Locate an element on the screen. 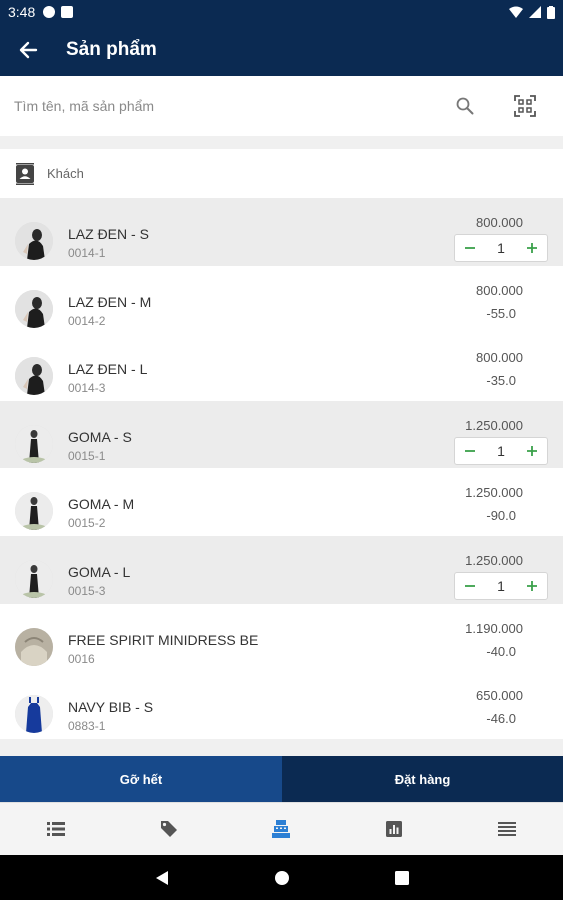  product-code: 0015-3 is located at coordinates (87, 590).